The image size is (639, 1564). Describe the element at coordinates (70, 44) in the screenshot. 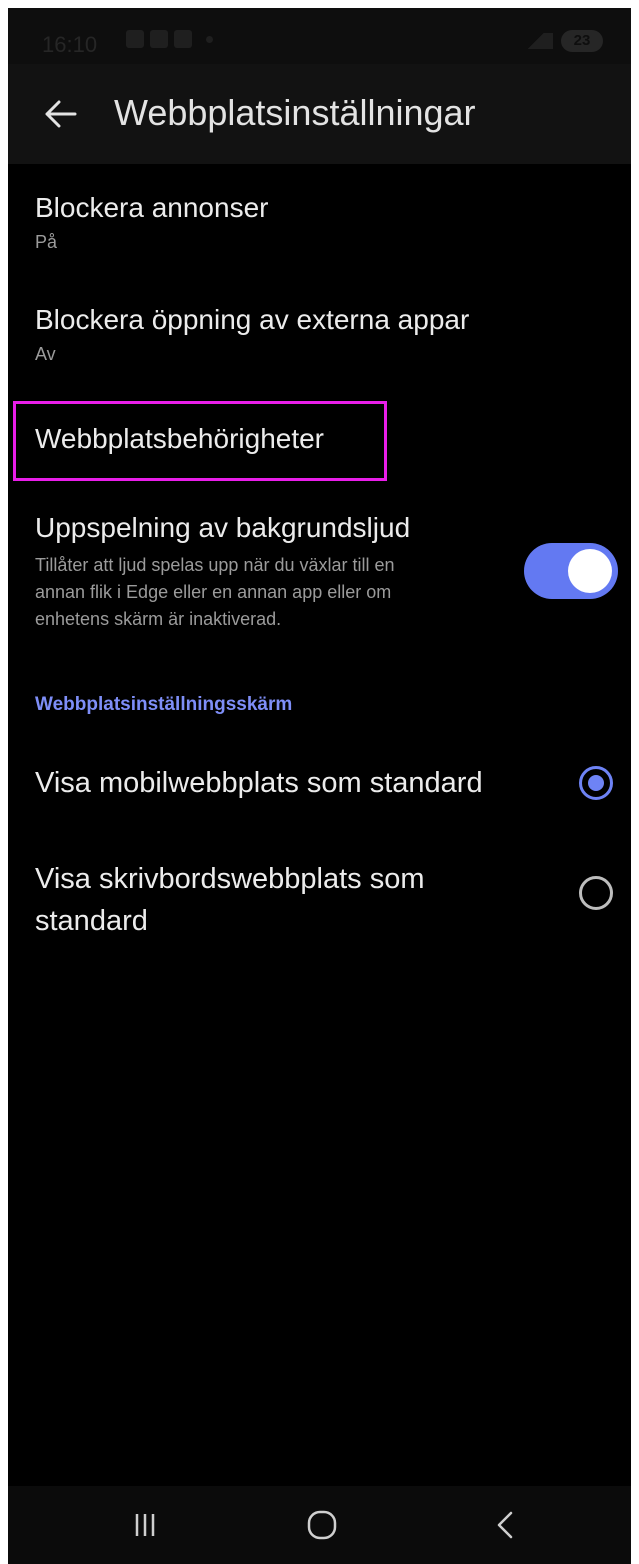

I see `status-time: 16:10` at that location.